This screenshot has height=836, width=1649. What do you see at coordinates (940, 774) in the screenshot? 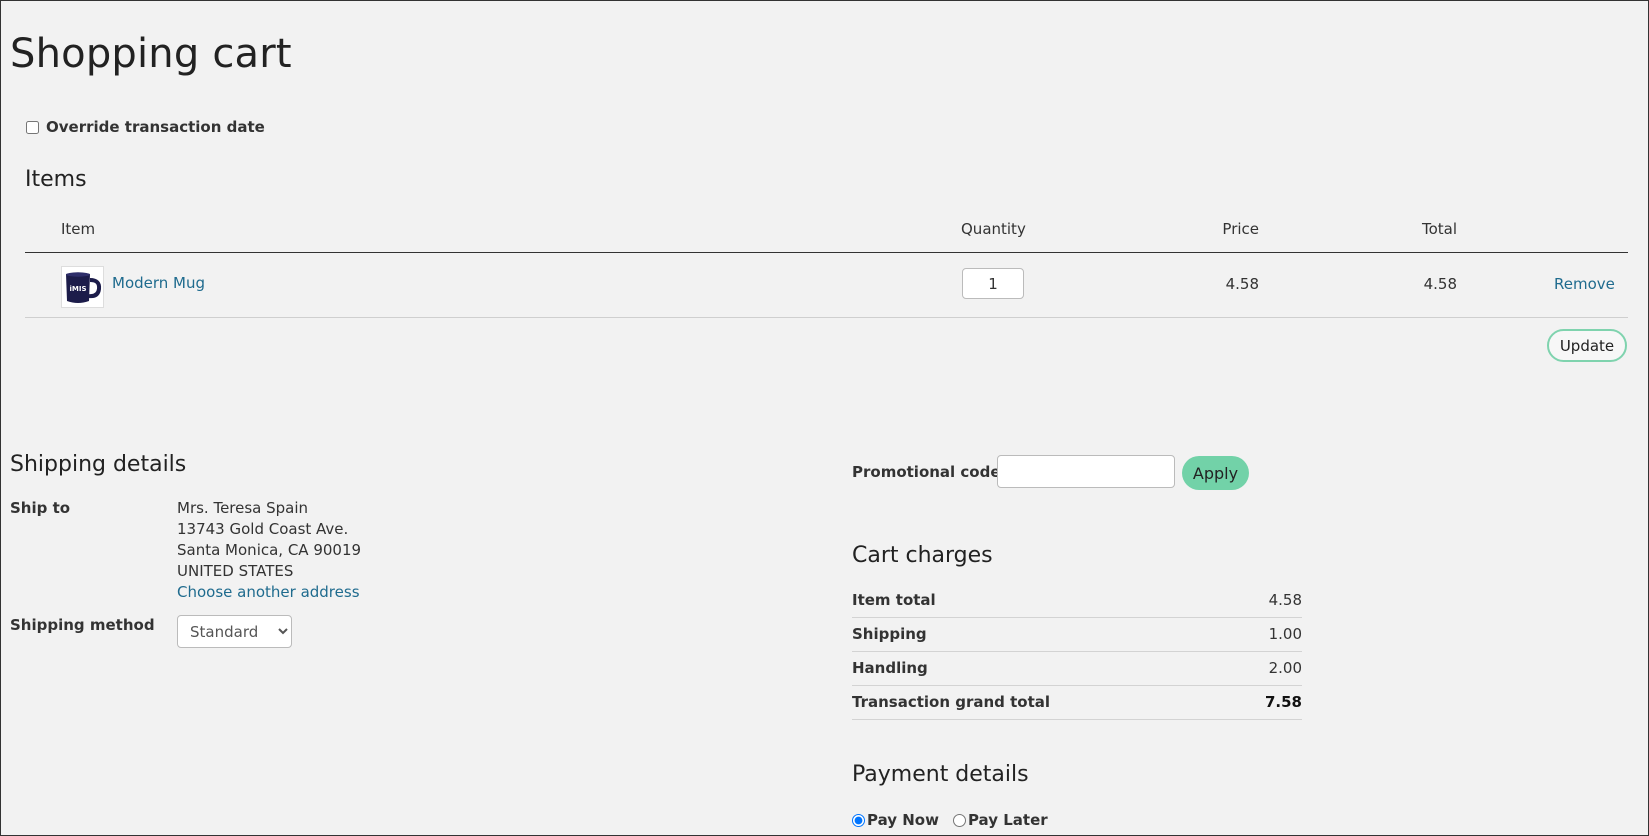
I see `payment-details-heading: Payment details` at bounding box center [940, 774].